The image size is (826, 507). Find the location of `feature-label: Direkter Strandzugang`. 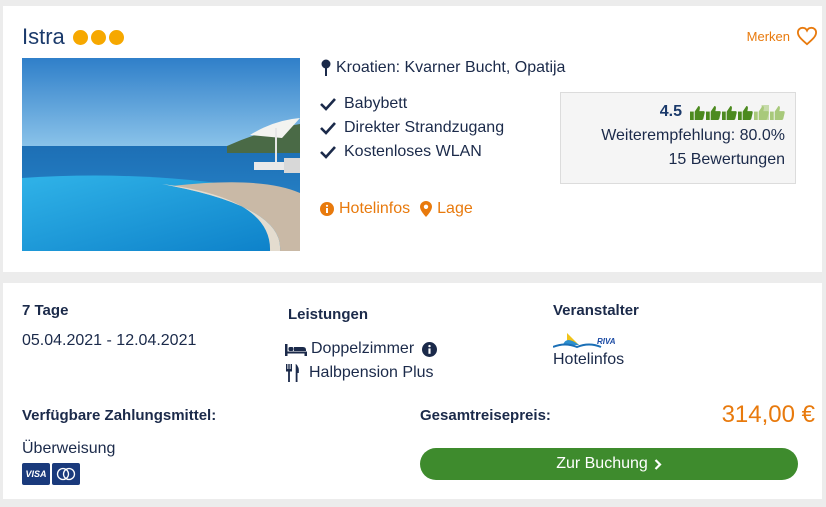

feature-label: Direkter Strandzugang is located at coordinates (424, 127).